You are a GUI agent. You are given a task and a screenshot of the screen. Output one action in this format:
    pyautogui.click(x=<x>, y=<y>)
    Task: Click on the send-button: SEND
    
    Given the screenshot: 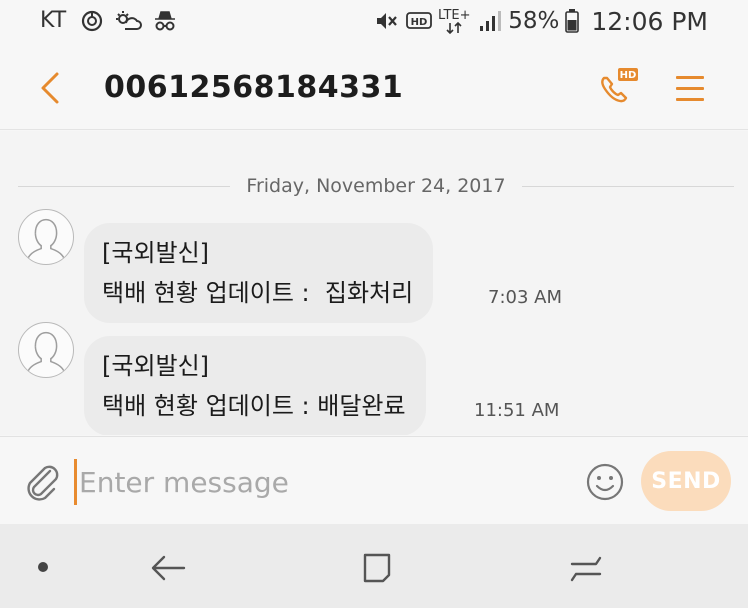 What is the action you would take?
    pyautogui.click(x=686, y=481)
    